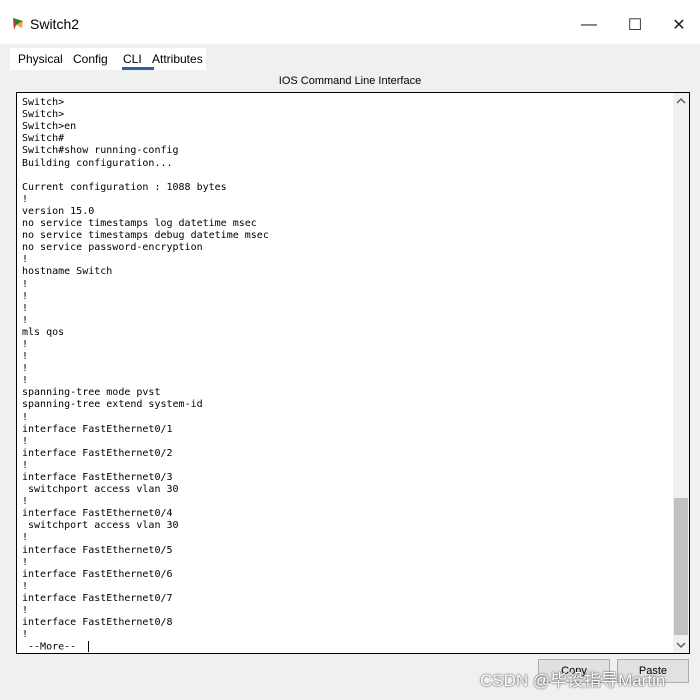 The image size is (700, 700). Describe the element at coordinates (43, 139) in the screenshot. I see `console-line: Switch#` at that location.